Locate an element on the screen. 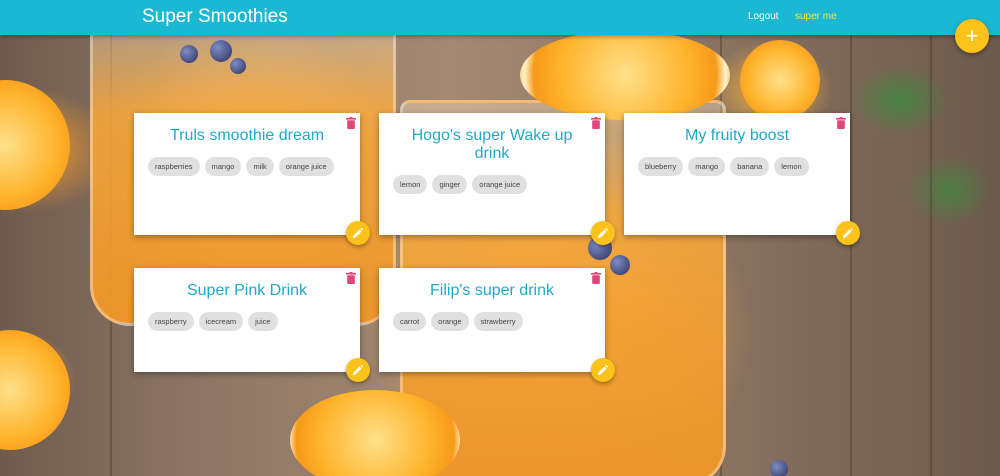  ingredient-list: blueberry mango banana lemon is located at coordinates (737, 160).